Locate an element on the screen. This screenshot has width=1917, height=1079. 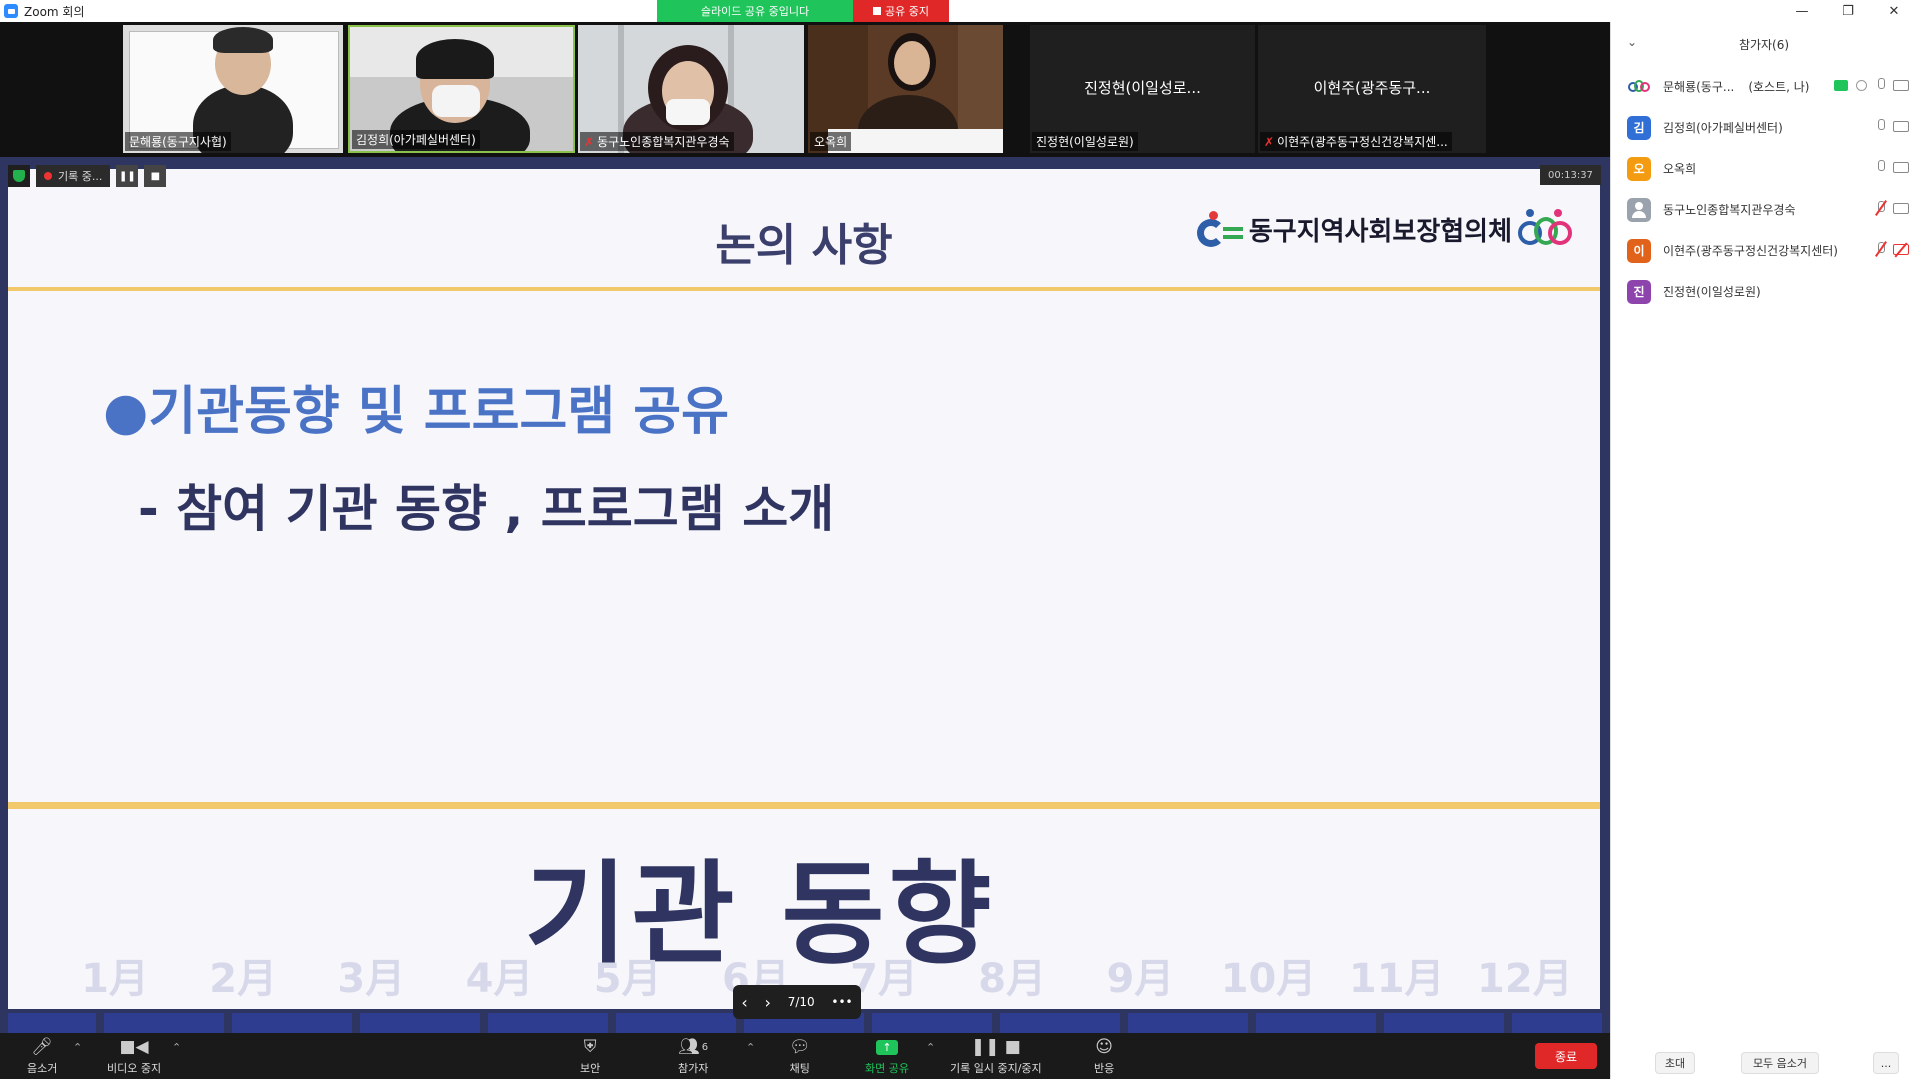
close-button: ✕ is located at coordinates (1894, 11).